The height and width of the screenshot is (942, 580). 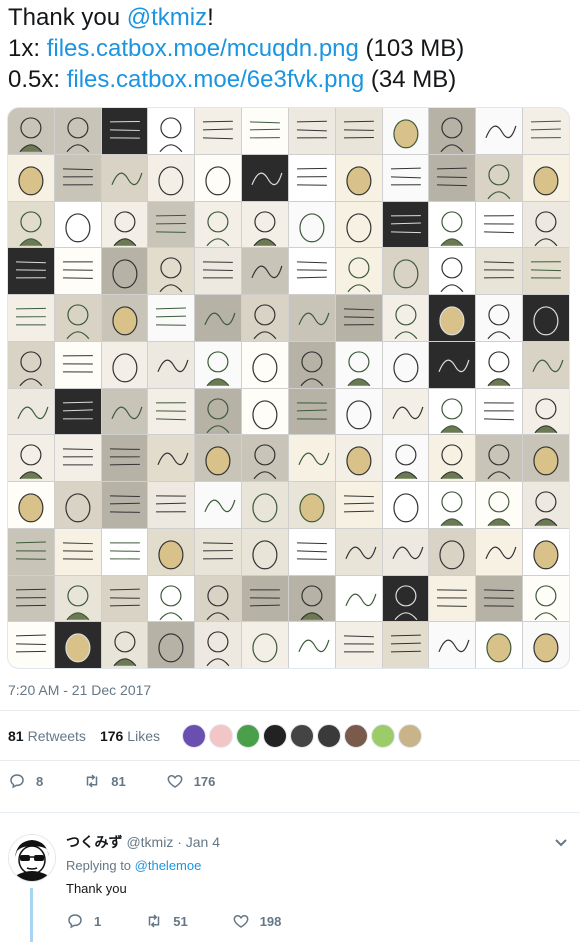 I want to click on retweets-stat-count: 81, so click(x=16, y=736).